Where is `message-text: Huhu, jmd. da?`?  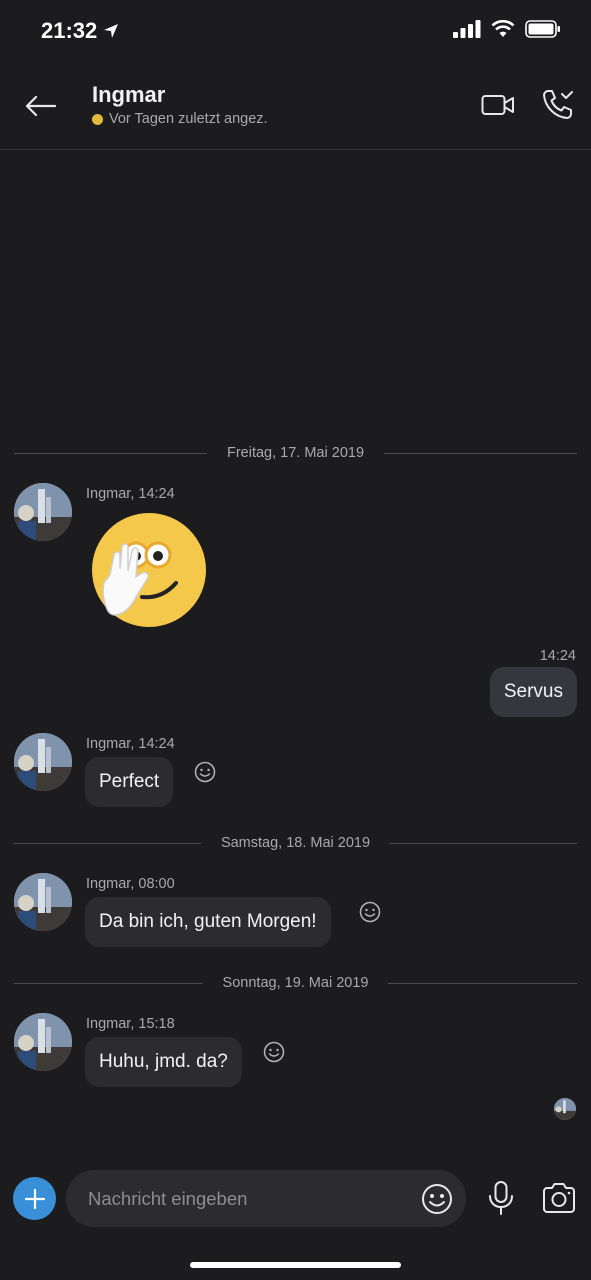 message-text: Huhu, jmd. da? is located at coordinates (163, 1061).